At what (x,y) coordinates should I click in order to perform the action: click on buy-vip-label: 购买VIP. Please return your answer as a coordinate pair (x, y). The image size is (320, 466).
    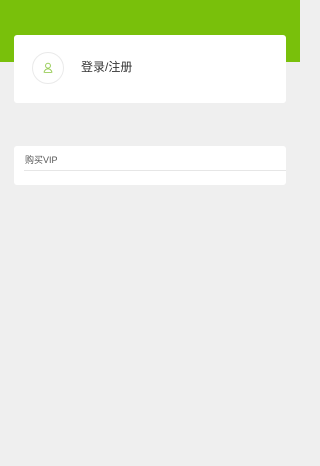
    Looking at the image, I should click on (41, 160).